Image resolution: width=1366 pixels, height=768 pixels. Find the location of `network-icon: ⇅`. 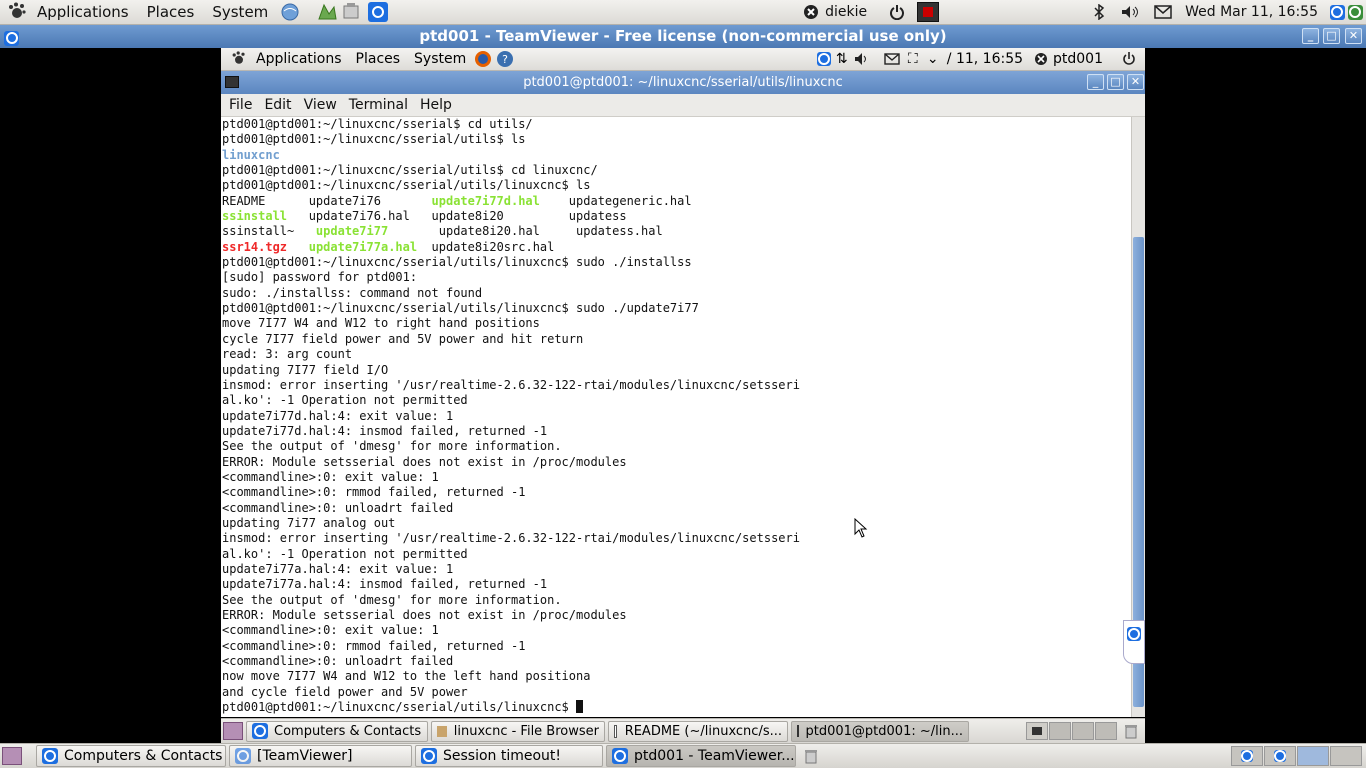

network-icon: ⇅ is located at coordinates (842, 59).